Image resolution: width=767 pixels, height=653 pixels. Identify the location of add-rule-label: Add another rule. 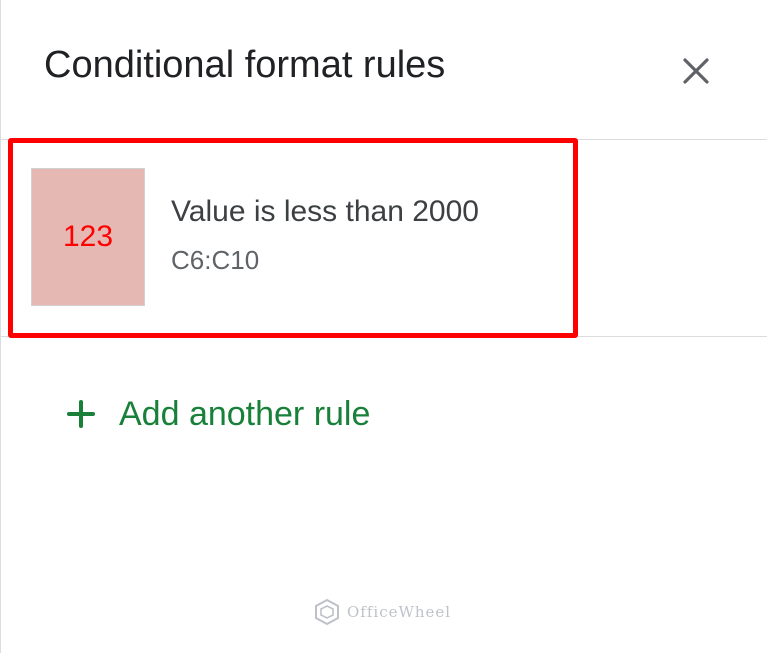
(245, 413).